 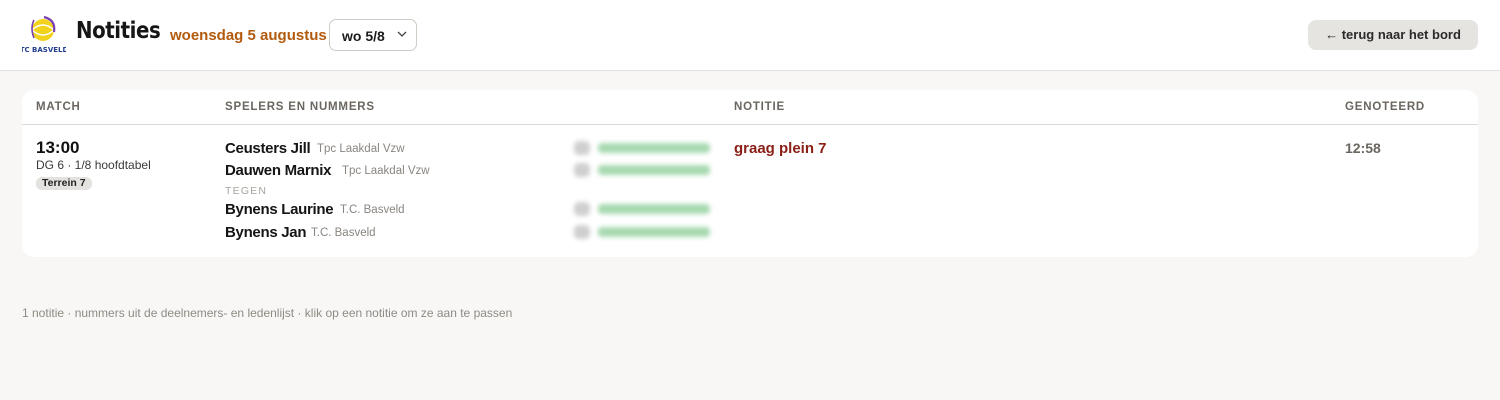 I want to click on player-name: Ceusters Jill, so click(x=268, y=148).